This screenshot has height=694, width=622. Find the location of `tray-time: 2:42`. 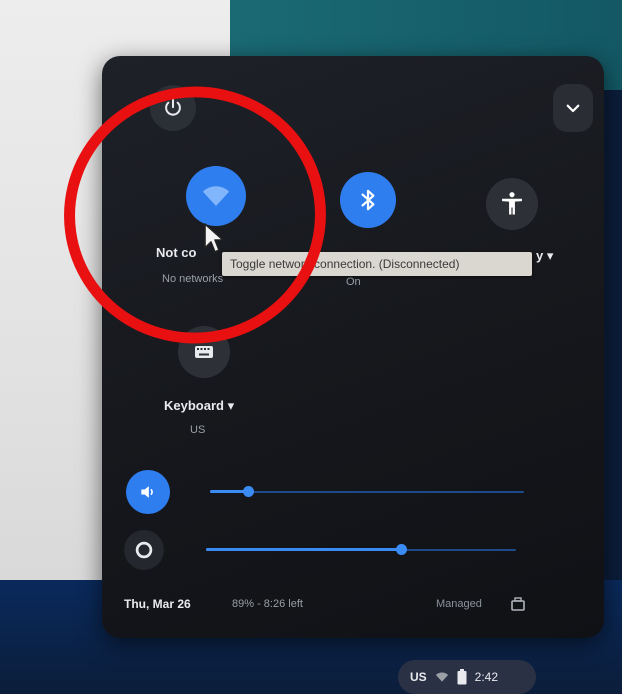

tray-time: 2:42 is located at coordinates (486, 677).